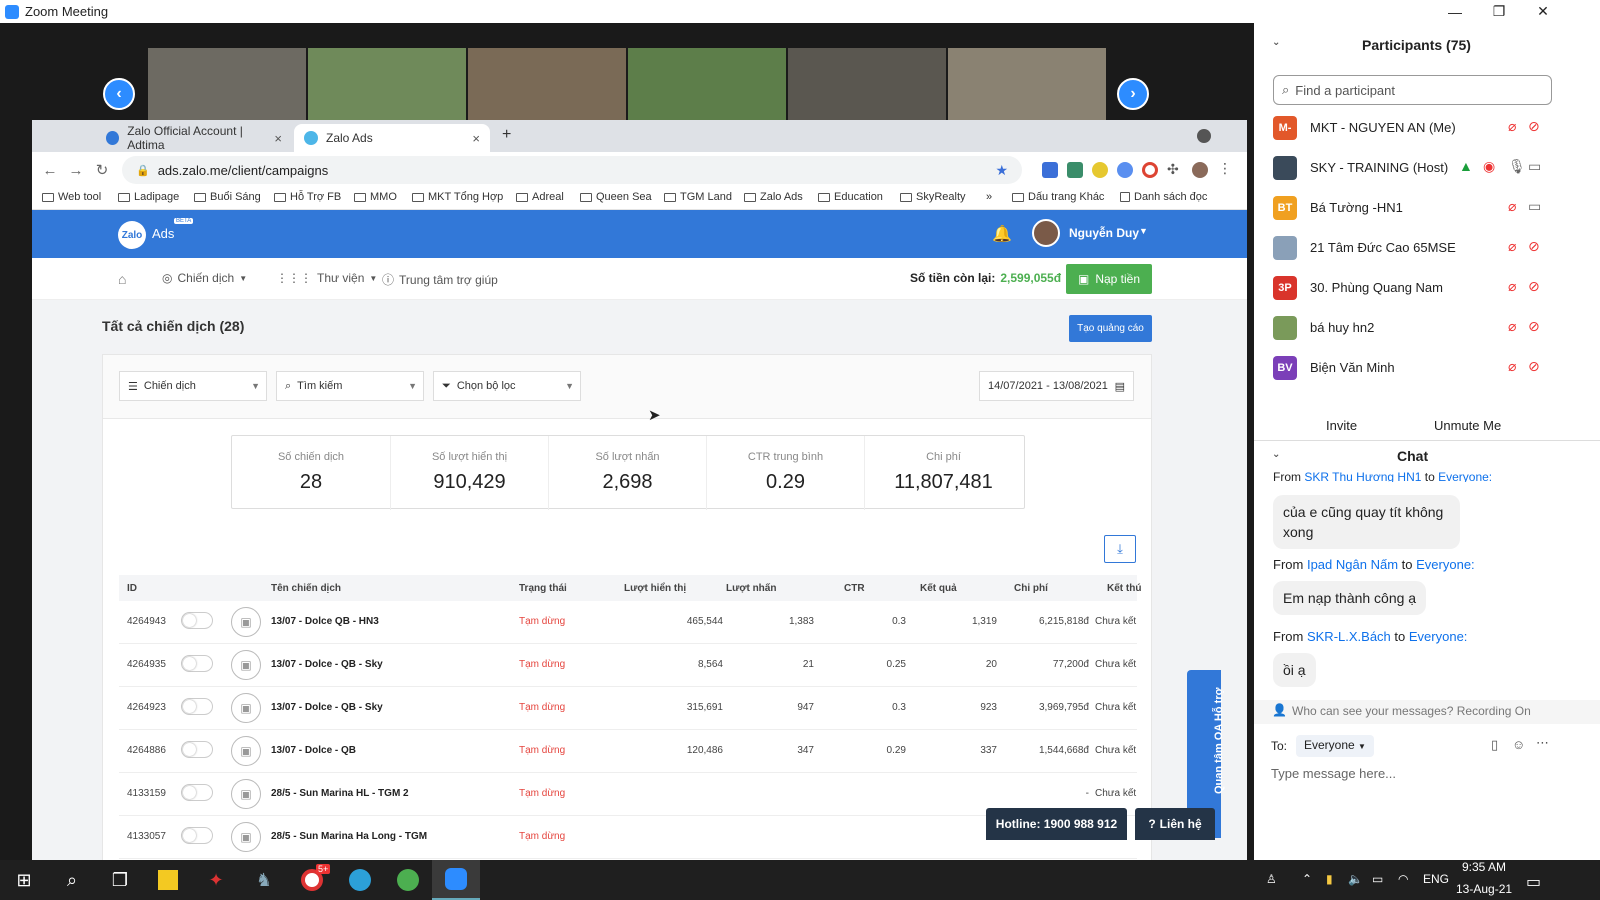 The height and width of the screenshot is (900, 1600). Describe the element at coordinates (850, 197) in the screenshot. I see `bookmark-item: Education` at that location.